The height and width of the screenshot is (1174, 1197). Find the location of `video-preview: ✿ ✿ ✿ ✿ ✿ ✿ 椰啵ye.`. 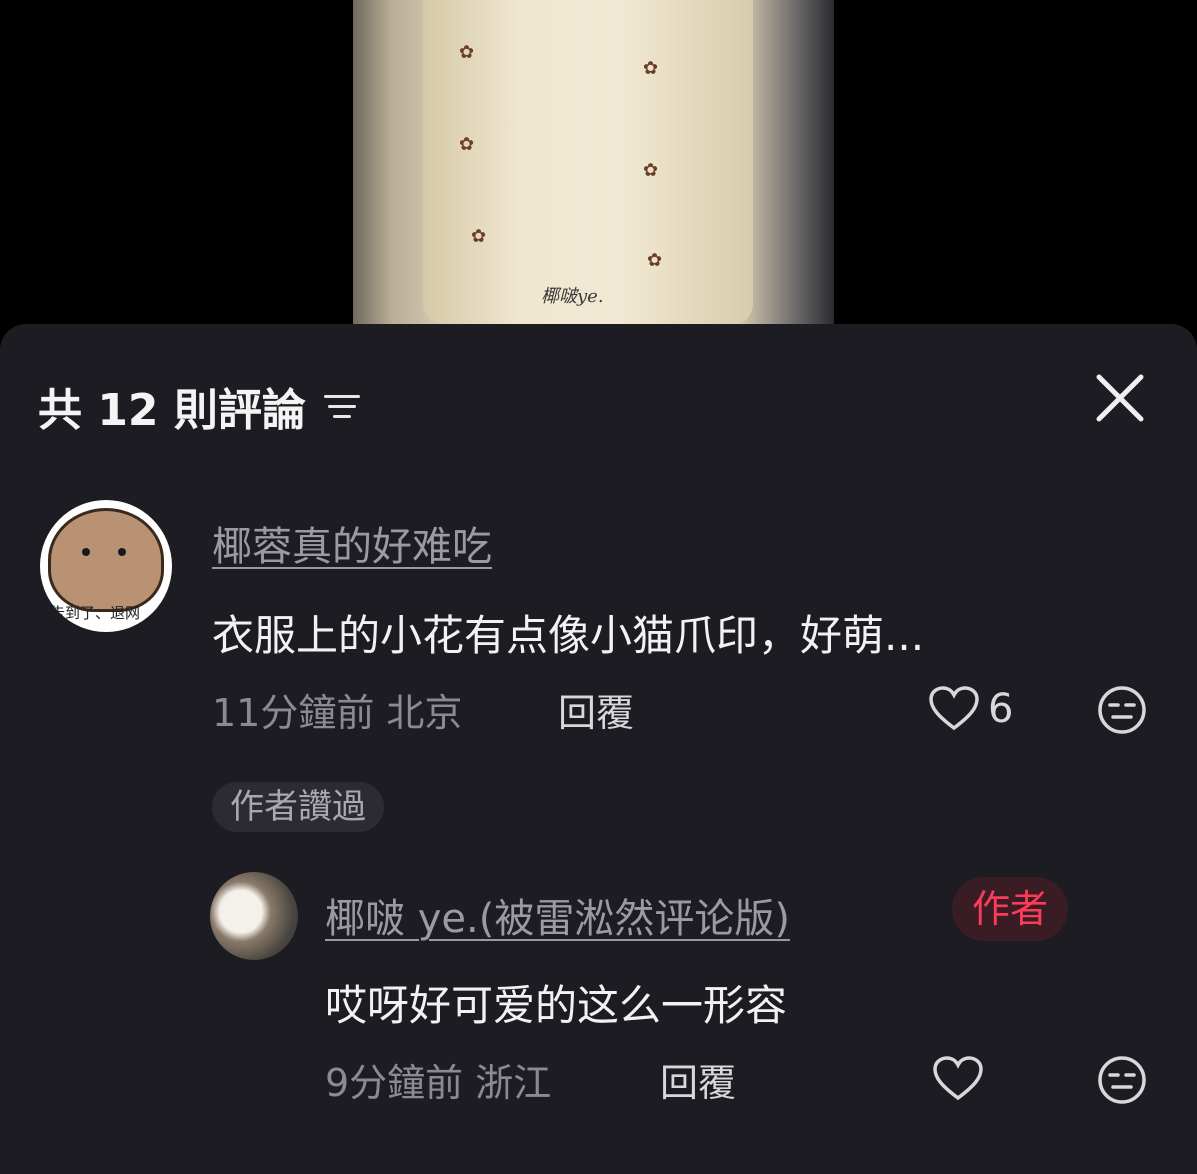

video-preview: ✿ ✿ ✿ ✿ ✿ ✿ 椰啵ye. is located at coordinates (593, 162).